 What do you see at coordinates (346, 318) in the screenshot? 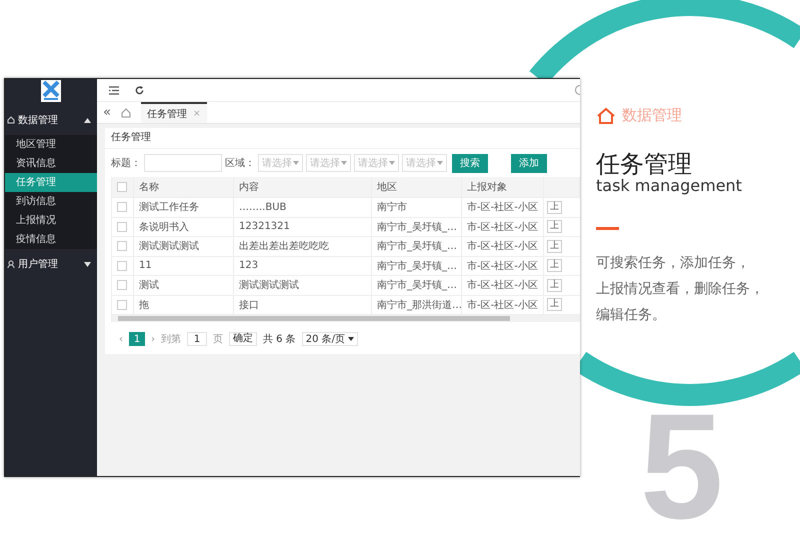
I see `horizontal-scrollbar` at bounding box center [346, 318].